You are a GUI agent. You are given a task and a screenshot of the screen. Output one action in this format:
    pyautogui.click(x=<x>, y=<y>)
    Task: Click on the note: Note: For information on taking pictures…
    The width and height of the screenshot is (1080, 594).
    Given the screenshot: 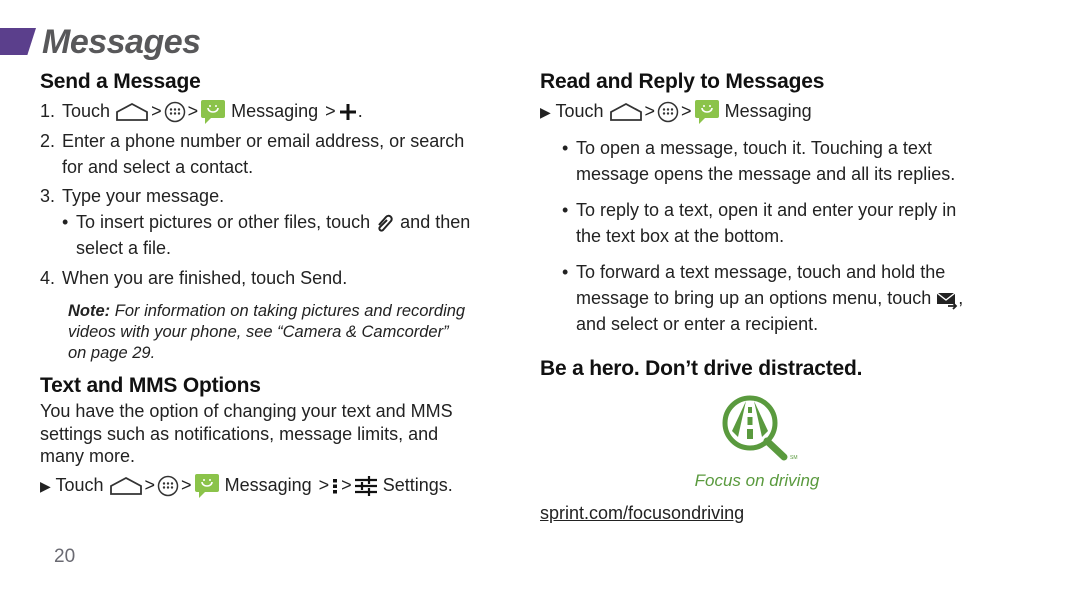 What is the action you would take?
    pyautogui.click(x=267, y=332)
    